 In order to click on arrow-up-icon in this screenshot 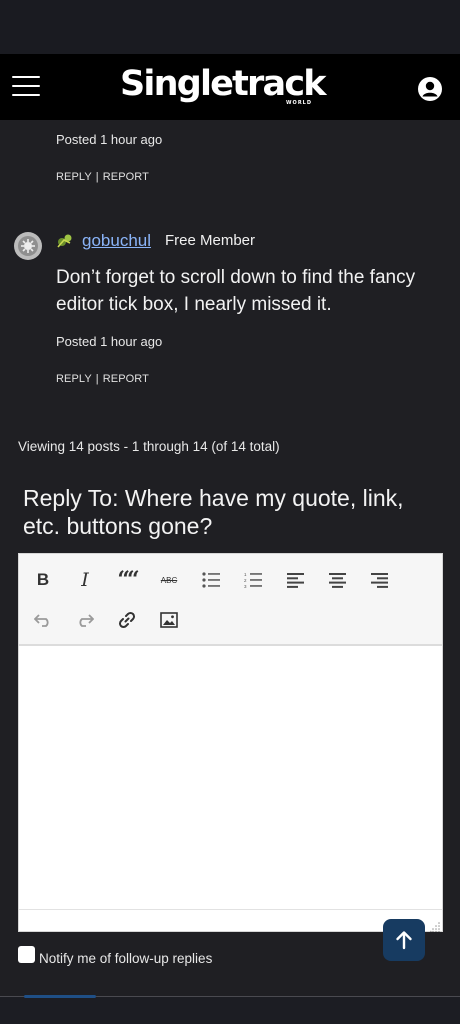, I will do `click(404, 940)`.